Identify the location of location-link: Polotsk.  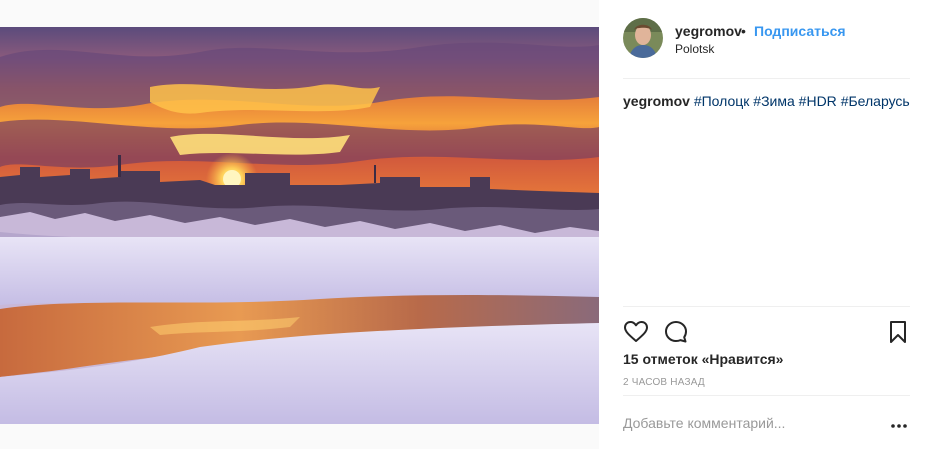
(694, 49).